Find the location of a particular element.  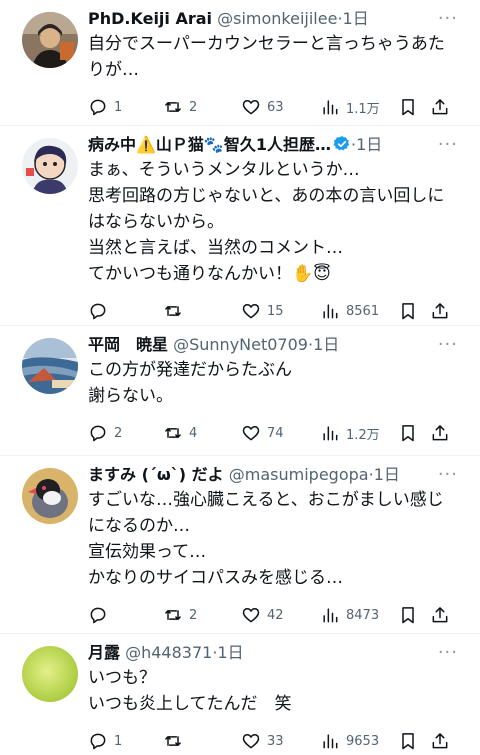

action-bar: 15 8561 is located at coordinates (276, 311).